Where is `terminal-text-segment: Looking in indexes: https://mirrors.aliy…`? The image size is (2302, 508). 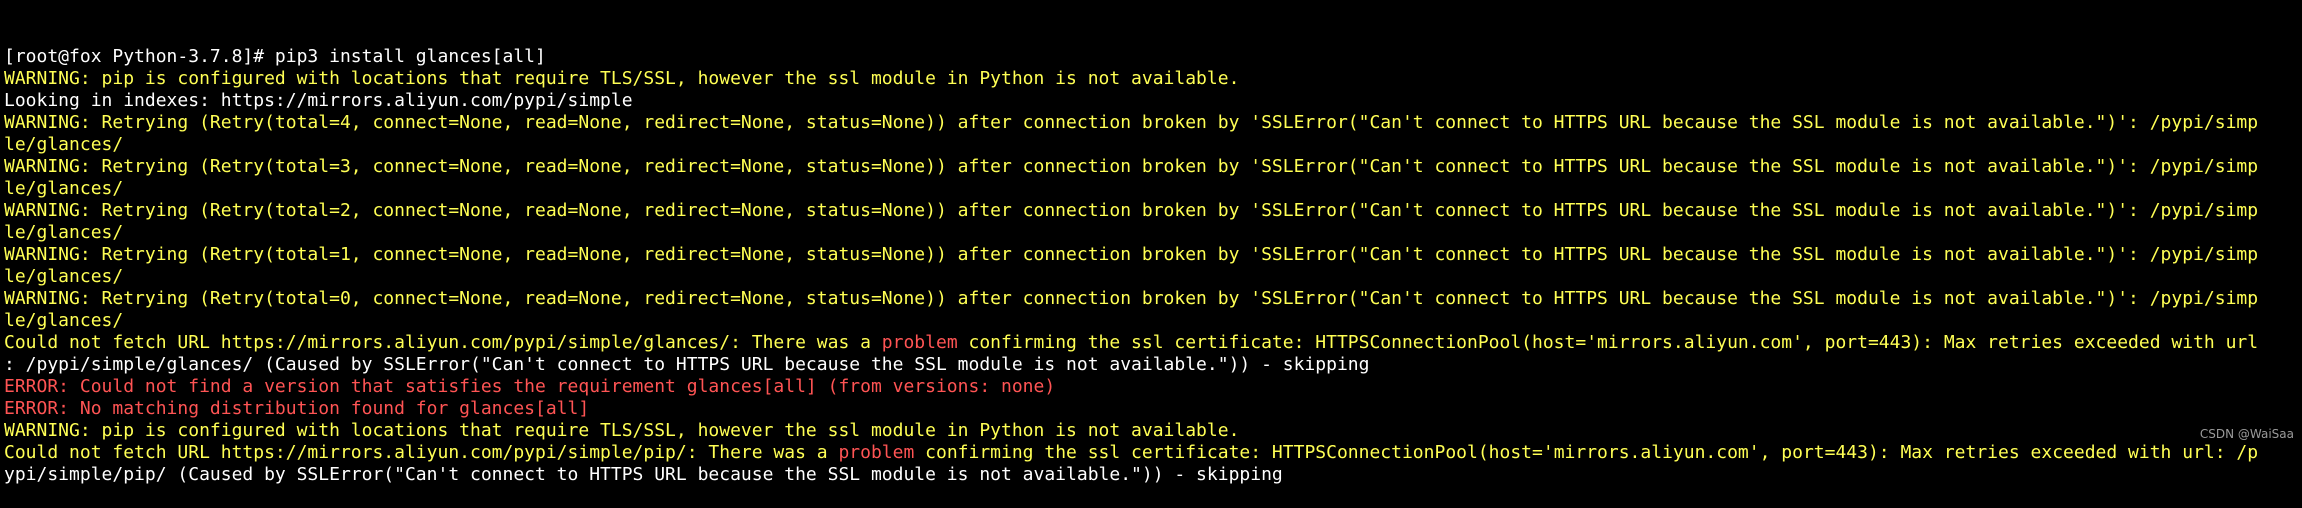 terminal-text-segment: Looking in indexes: https://mirrors.aliy… is located at coordinates (318, 100).